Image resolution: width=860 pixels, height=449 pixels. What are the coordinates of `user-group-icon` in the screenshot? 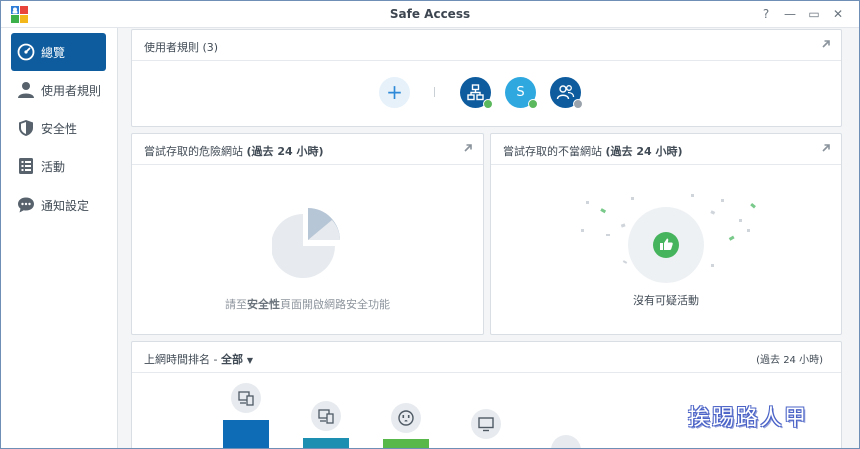 It's located at (565, 92).